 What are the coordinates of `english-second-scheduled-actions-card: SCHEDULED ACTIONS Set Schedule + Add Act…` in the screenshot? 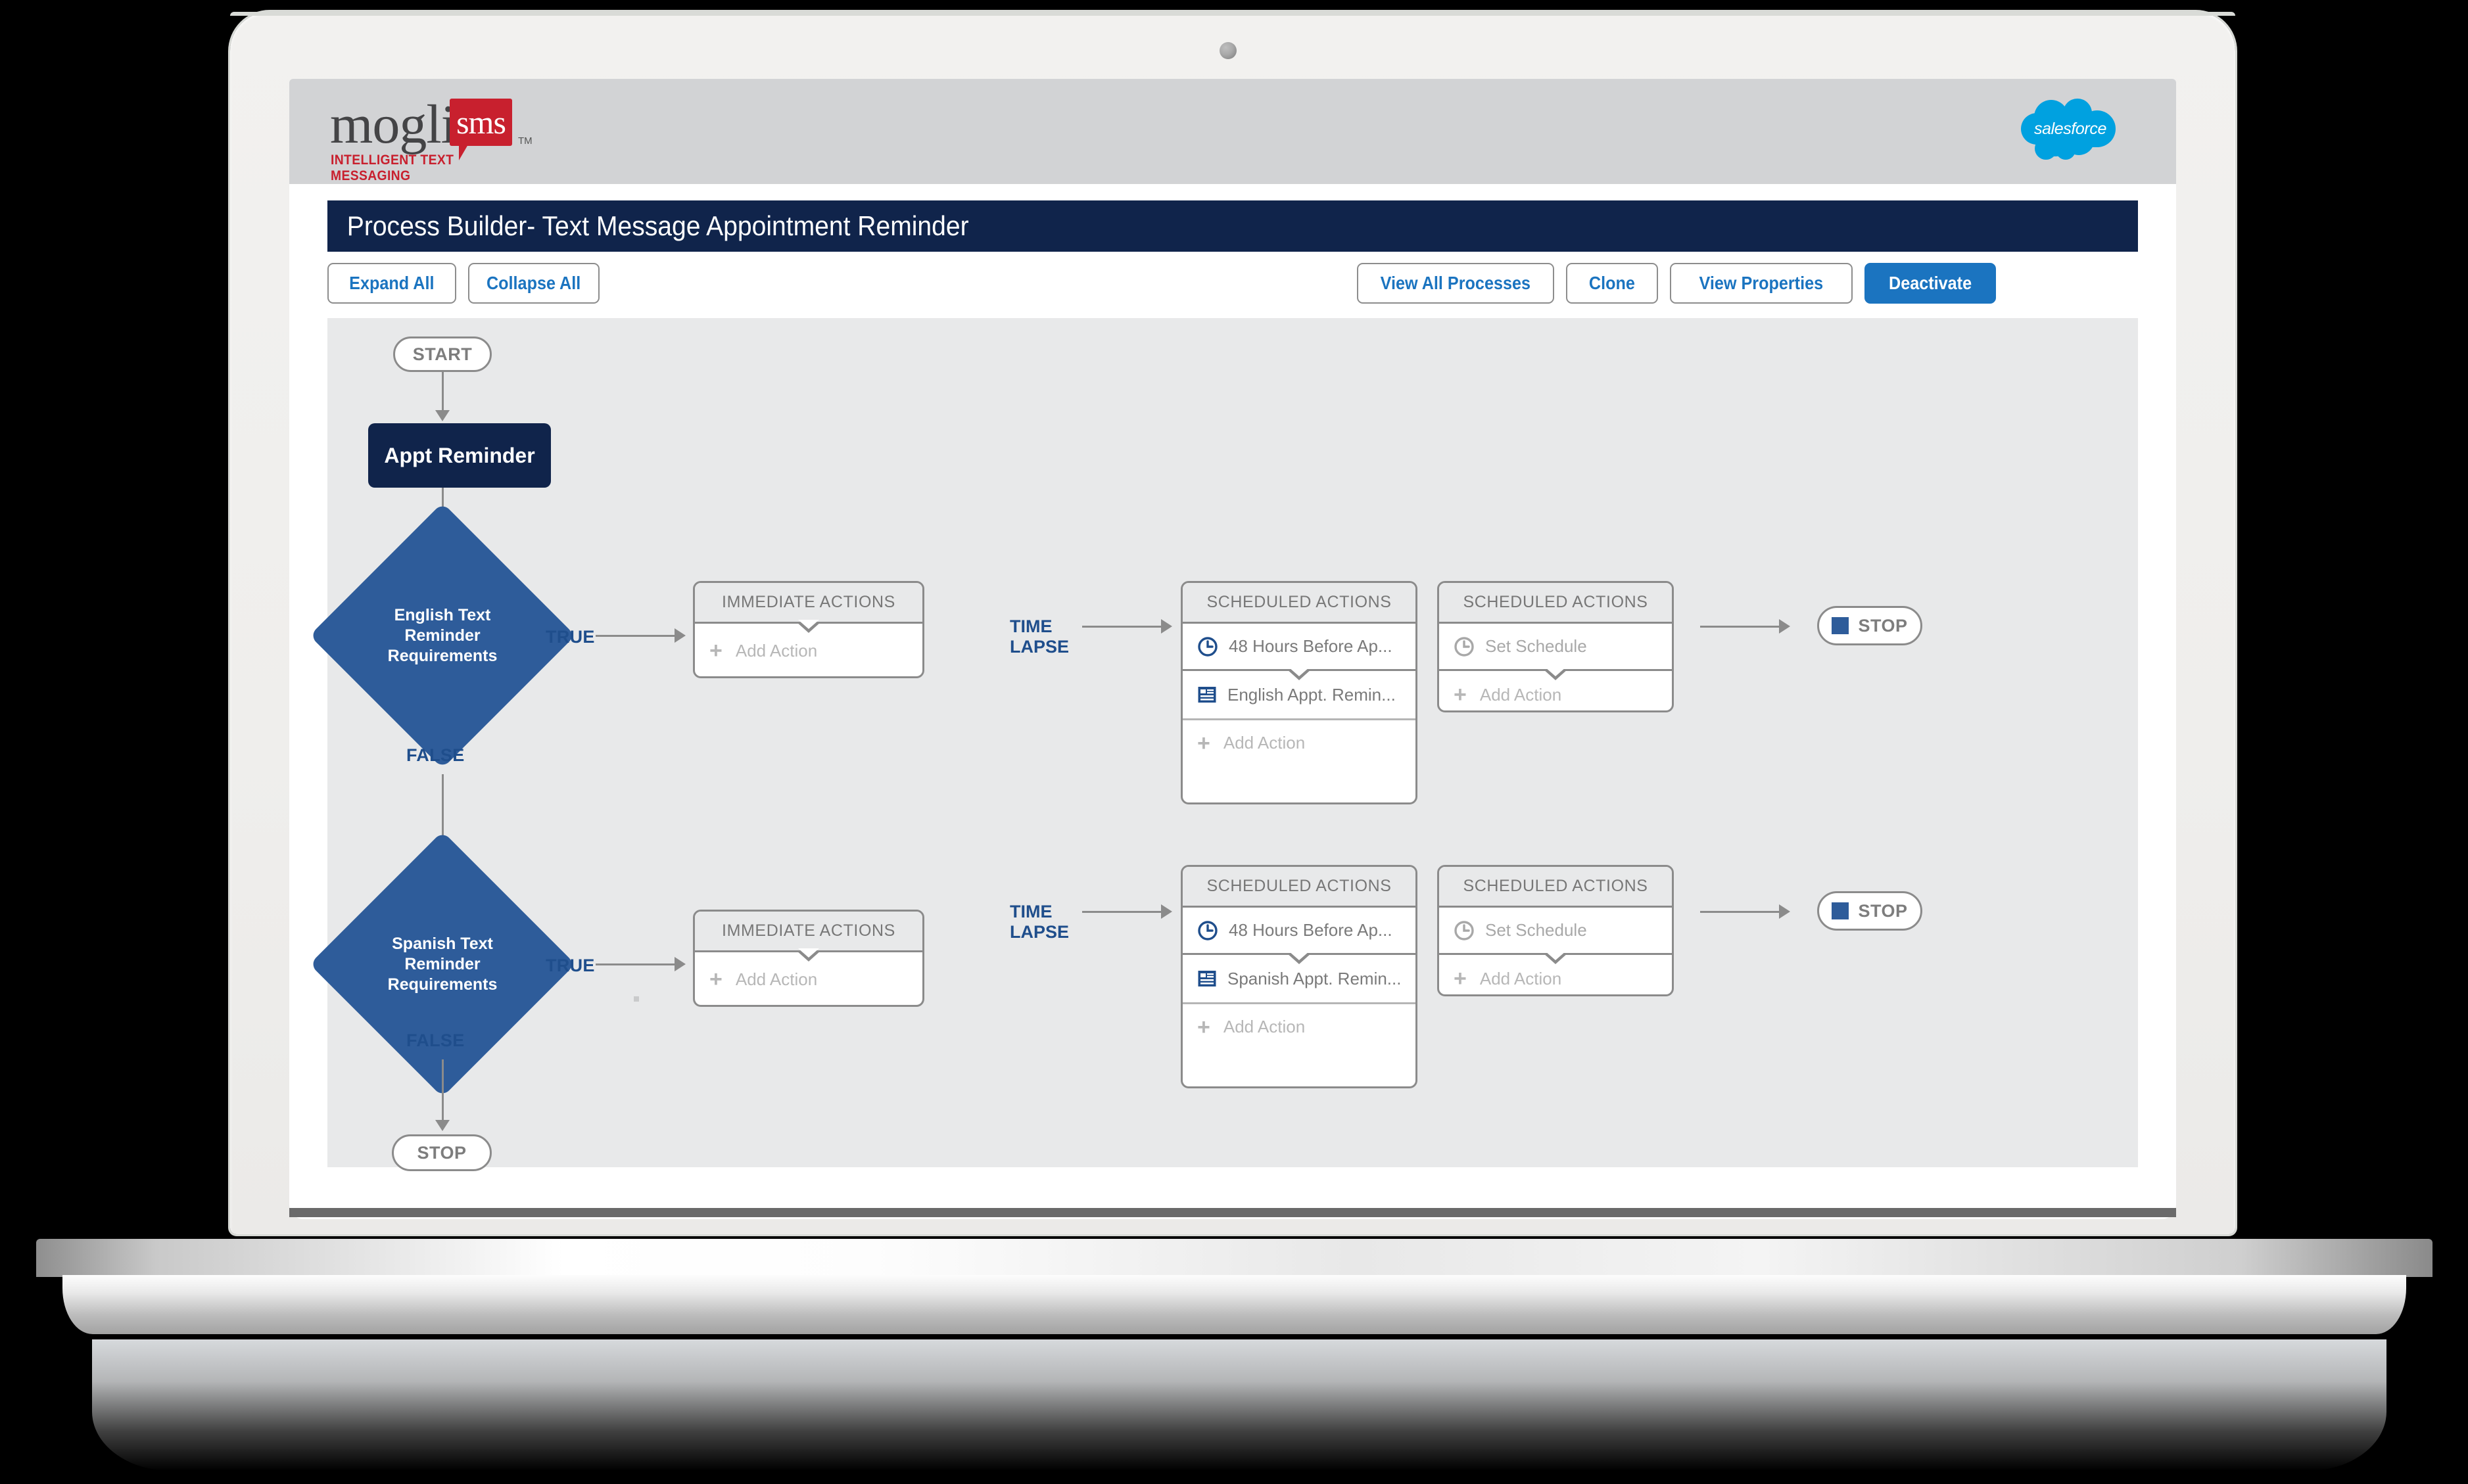 It's located at (1555, 646).